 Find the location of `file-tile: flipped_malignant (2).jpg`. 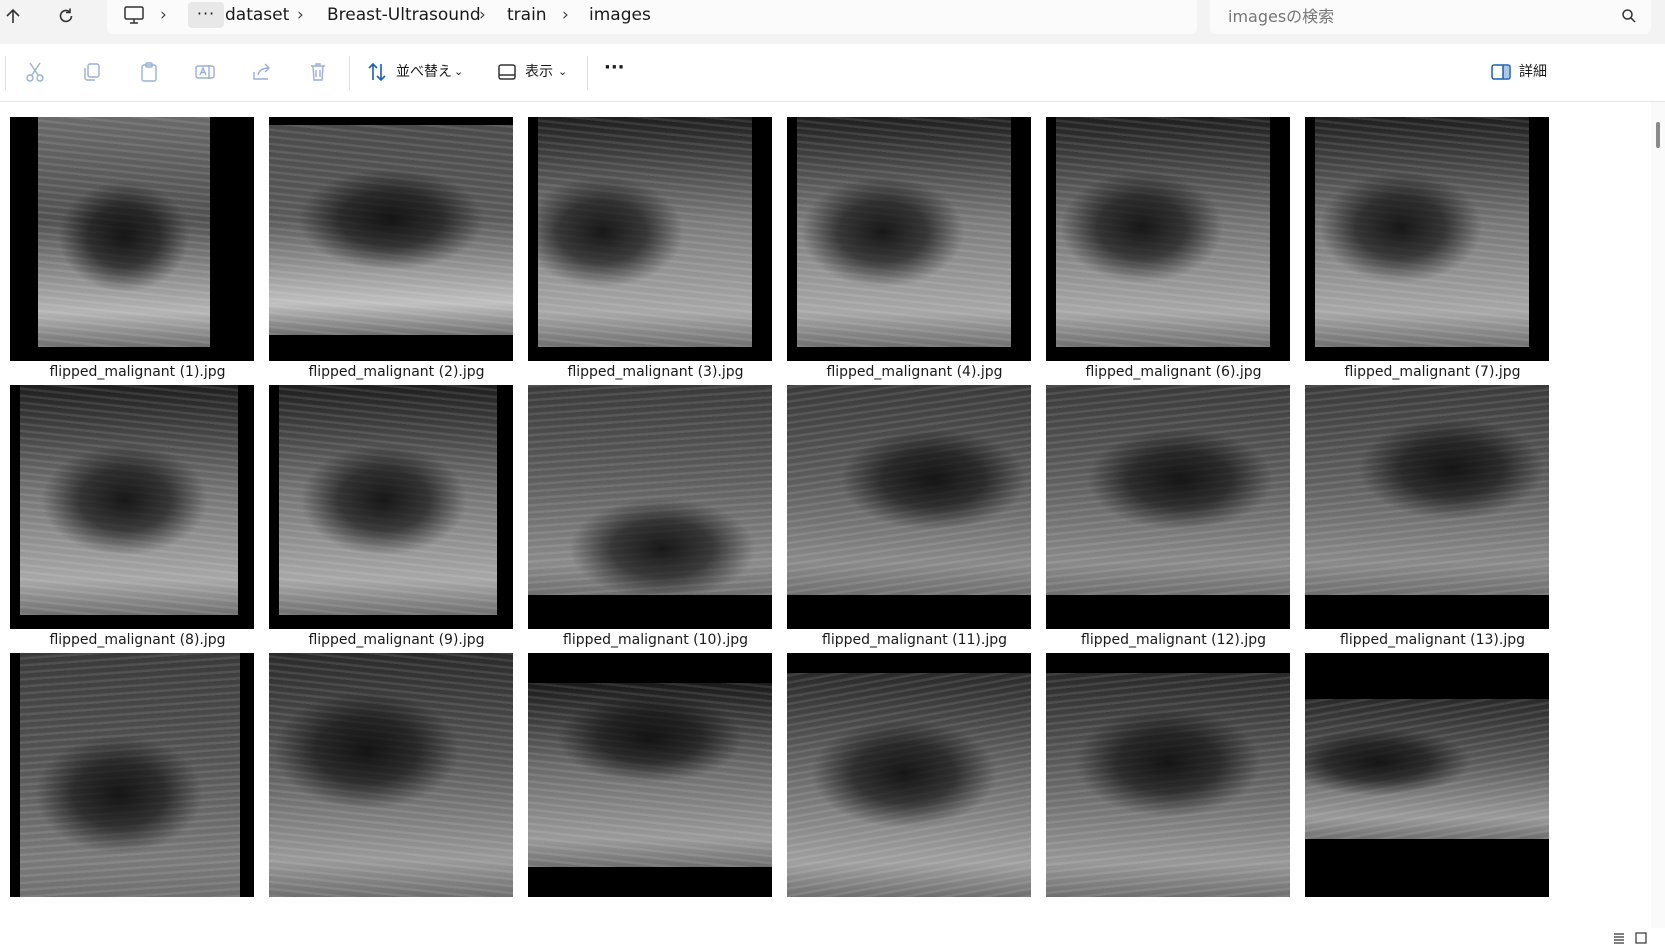

file-tile: flipped_malignant (2).jpg is located at coordinates (396, 241).